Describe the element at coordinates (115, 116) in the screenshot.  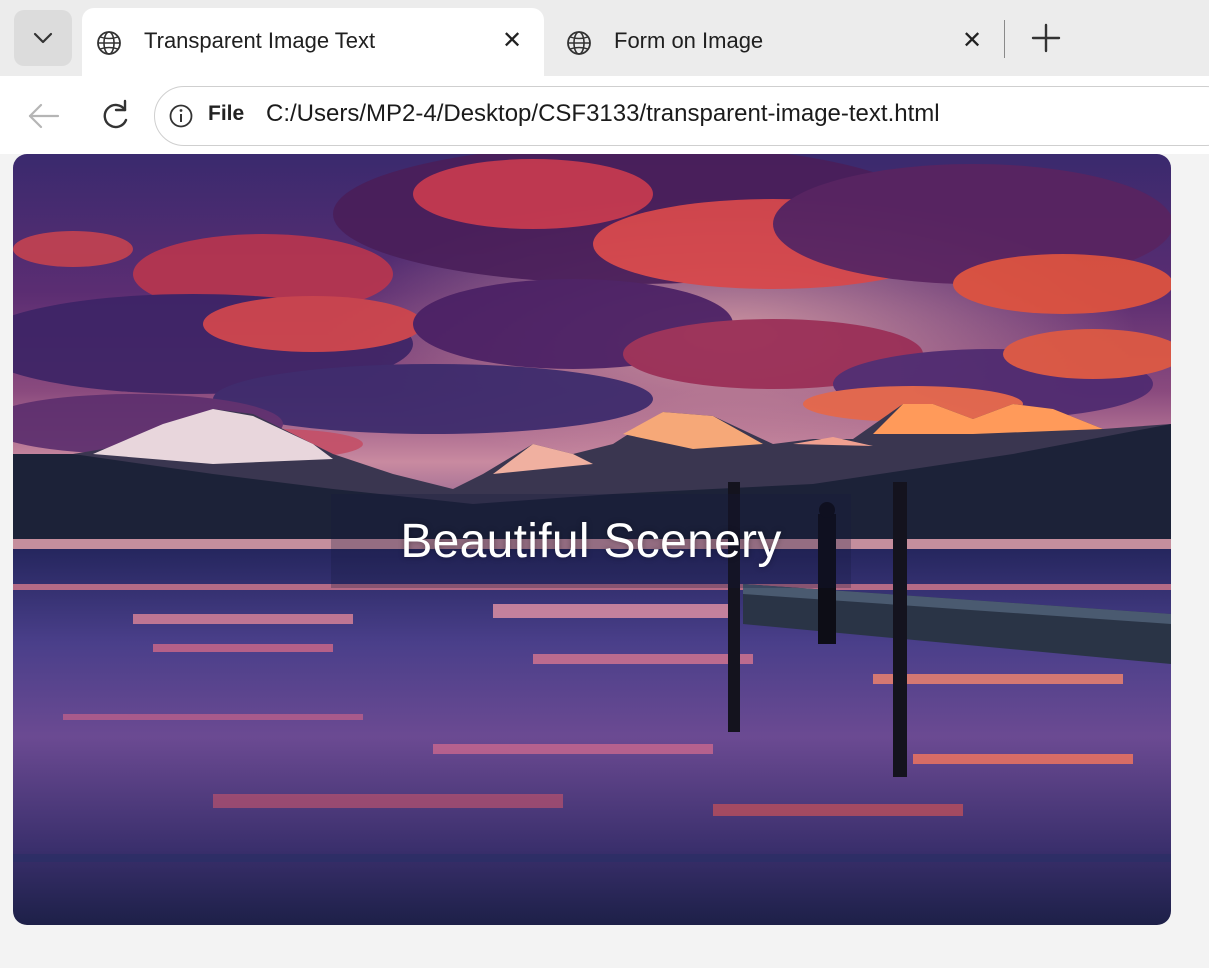
I see `reload-icon` at that location.